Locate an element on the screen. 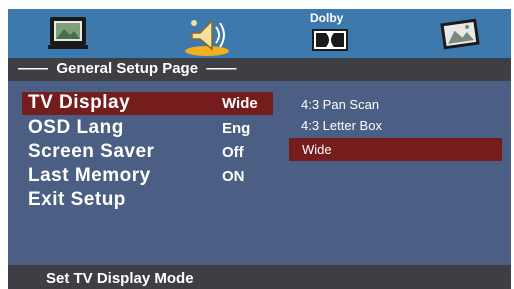 Image resolution: width=514 pixels, height=289 pixels. menu-item-value: Eng is located at coordinates (236, 128).